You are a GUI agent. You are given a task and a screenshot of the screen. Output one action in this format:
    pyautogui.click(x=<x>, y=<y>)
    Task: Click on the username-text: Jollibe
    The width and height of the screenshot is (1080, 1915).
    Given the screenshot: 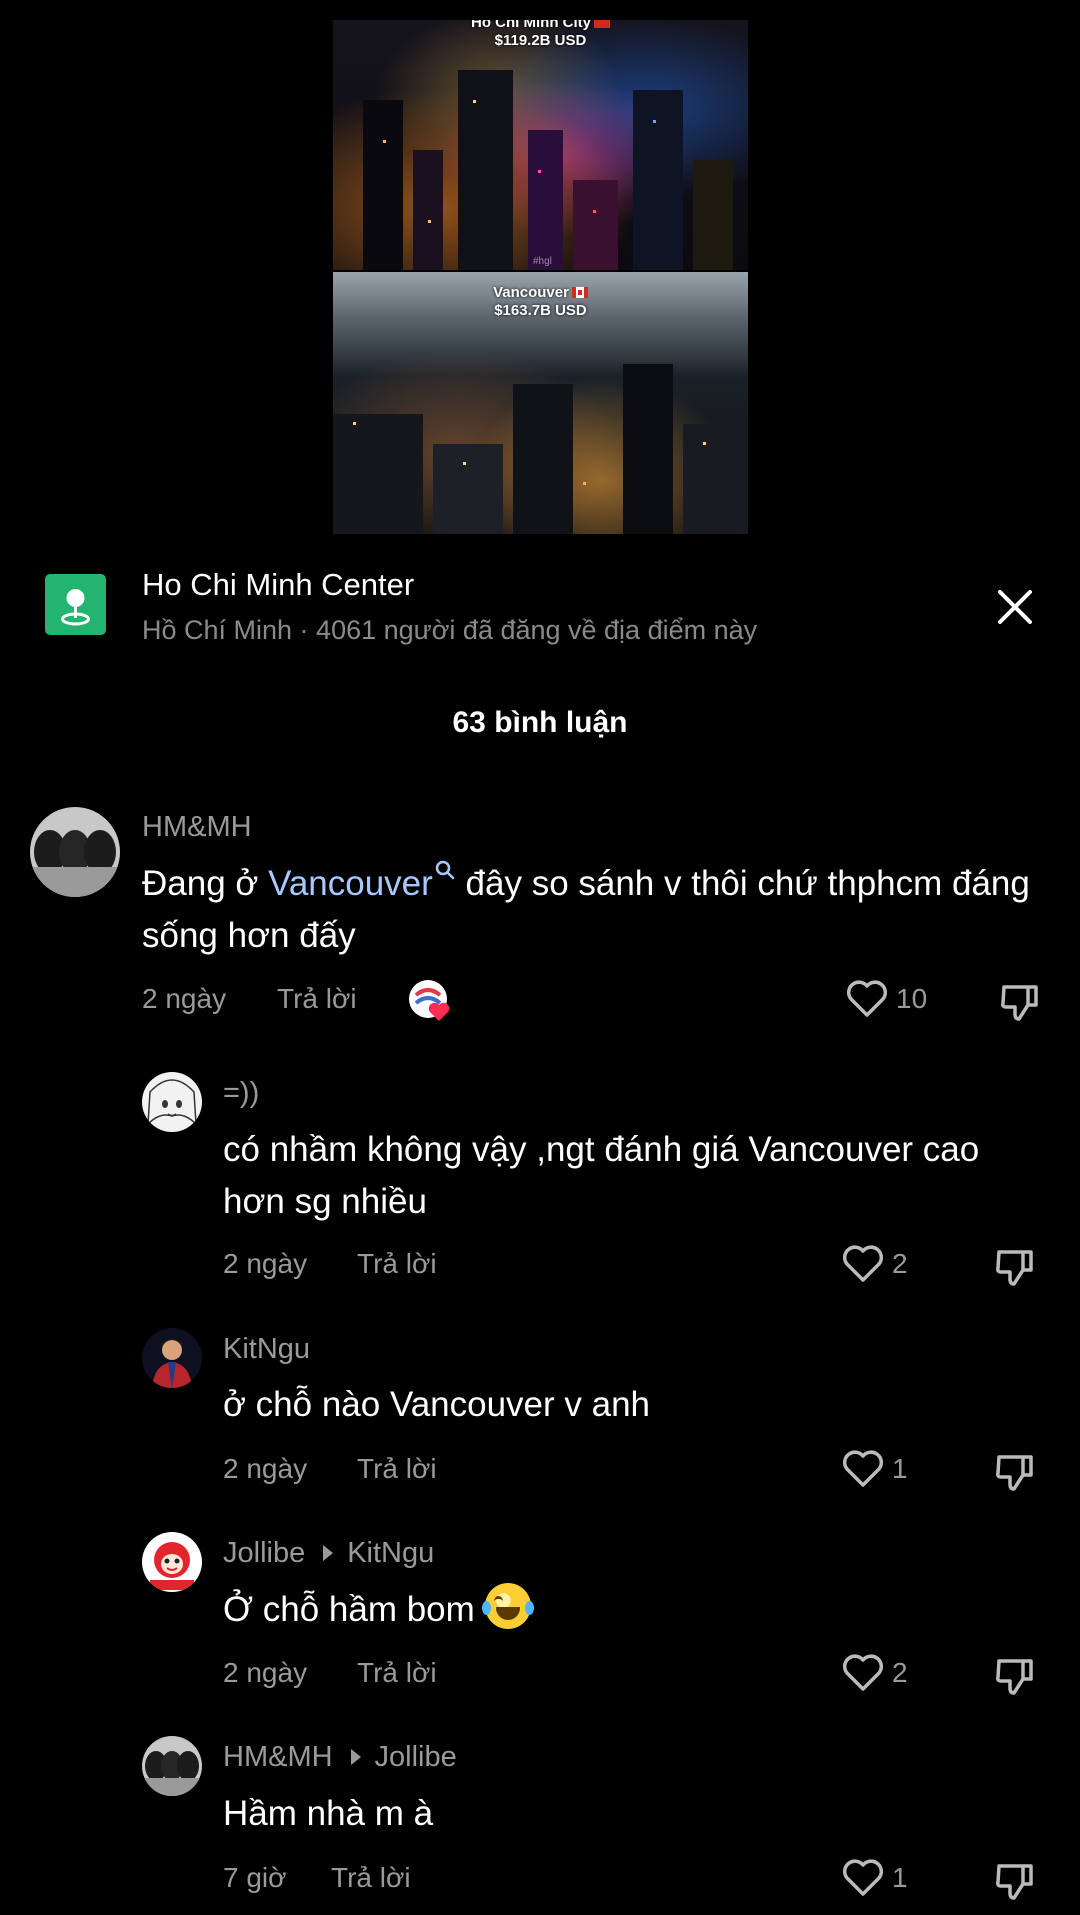 What is the action you would take?
    pyautogui.click(x=264, y=1553)
    